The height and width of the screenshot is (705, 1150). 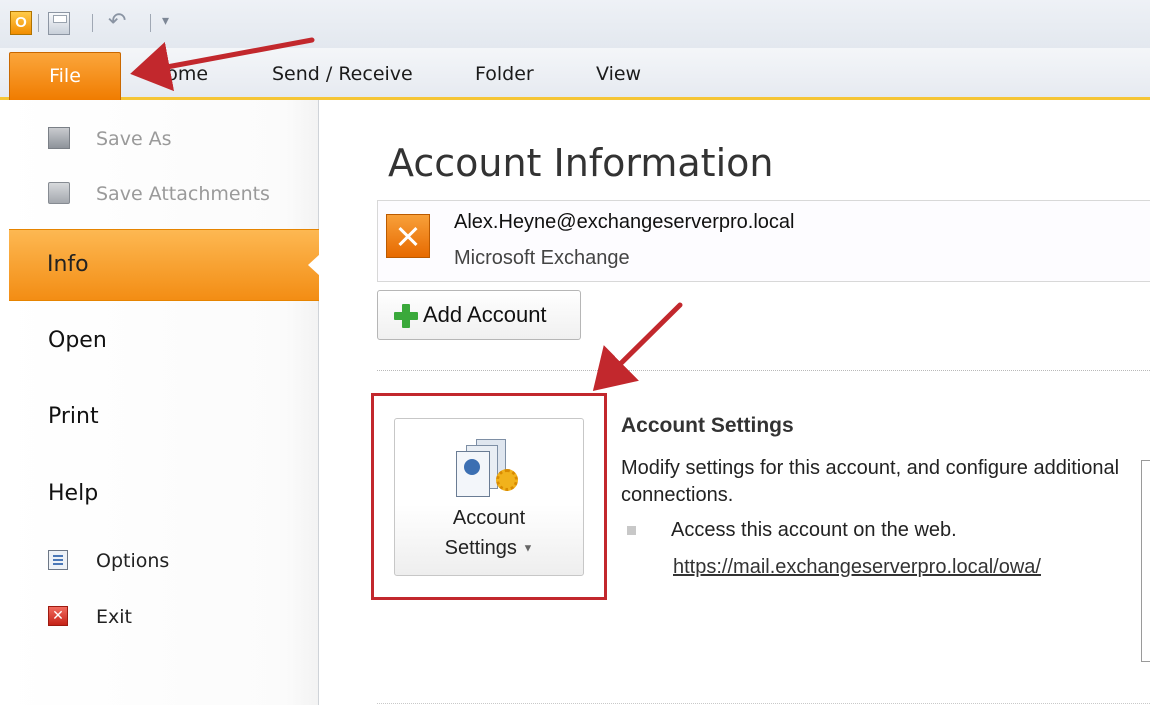 I want to click on tab-home: Home, so click(x=180, y=74).